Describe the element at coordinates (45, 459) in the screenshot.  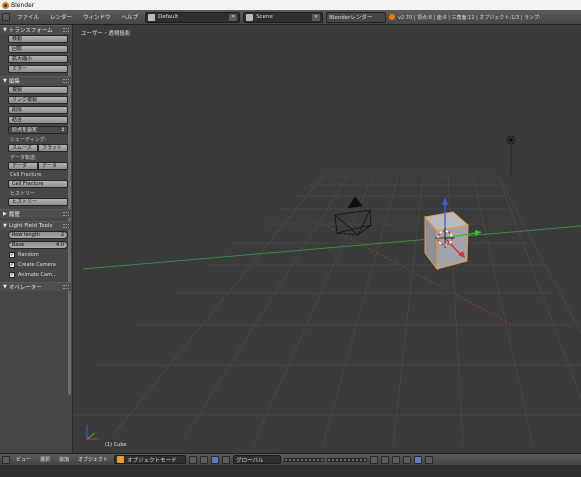
I see `menu-select: 選択` at that location.